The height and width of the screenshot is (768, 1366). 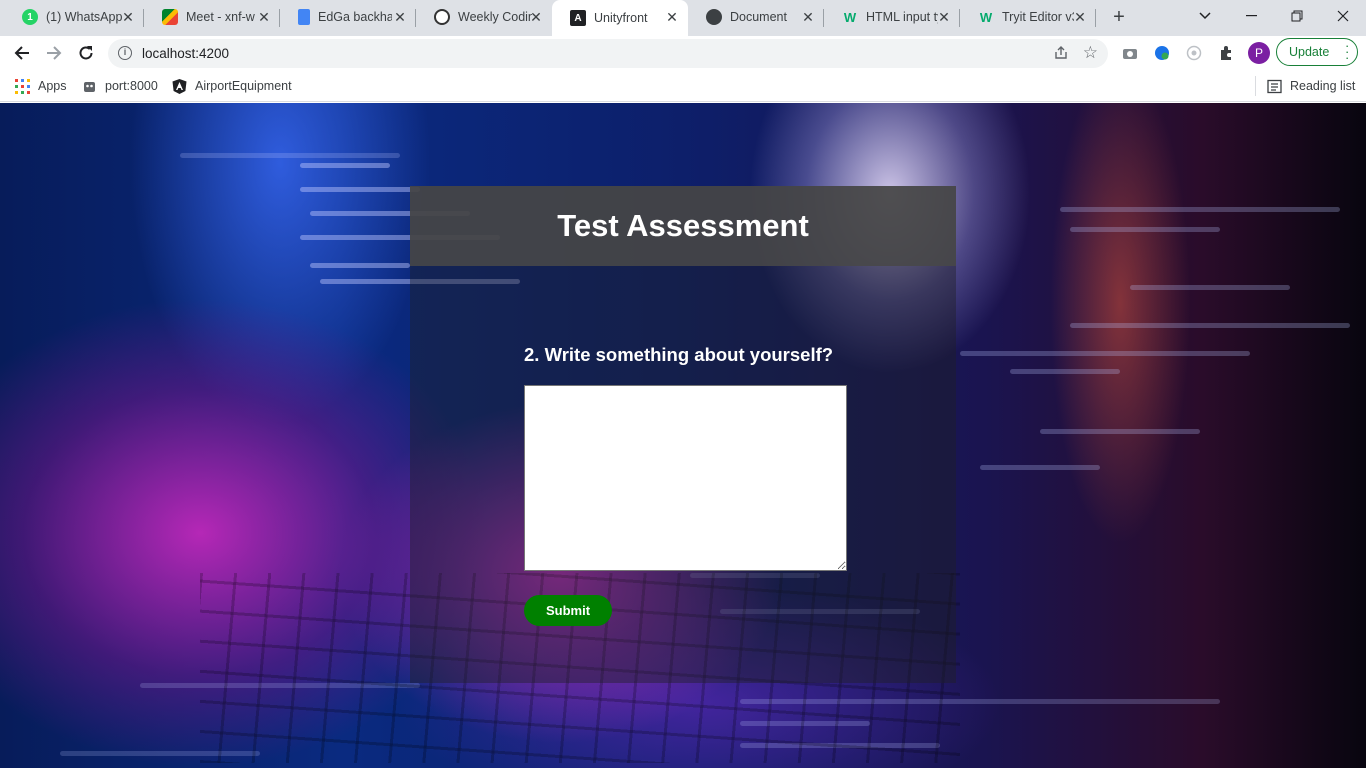 What do you see at coordinates (568, 610) in the screenshot?
I see `submit-button: Submit` at bounding box center [568, 610].